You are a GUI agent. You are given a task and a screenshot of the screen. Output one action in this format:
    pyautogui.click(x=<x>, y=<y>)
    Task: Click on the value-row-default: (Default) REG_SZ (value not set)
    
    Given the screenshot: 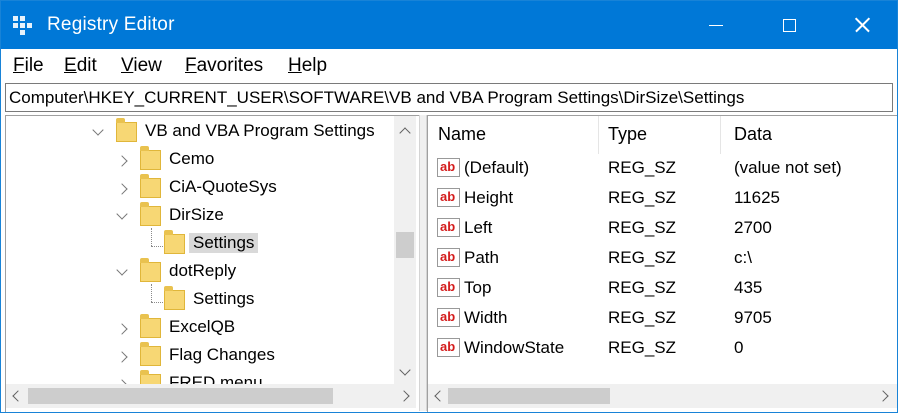 What is the action you would take?
    pyautogui.click(x=662, y=169)
    